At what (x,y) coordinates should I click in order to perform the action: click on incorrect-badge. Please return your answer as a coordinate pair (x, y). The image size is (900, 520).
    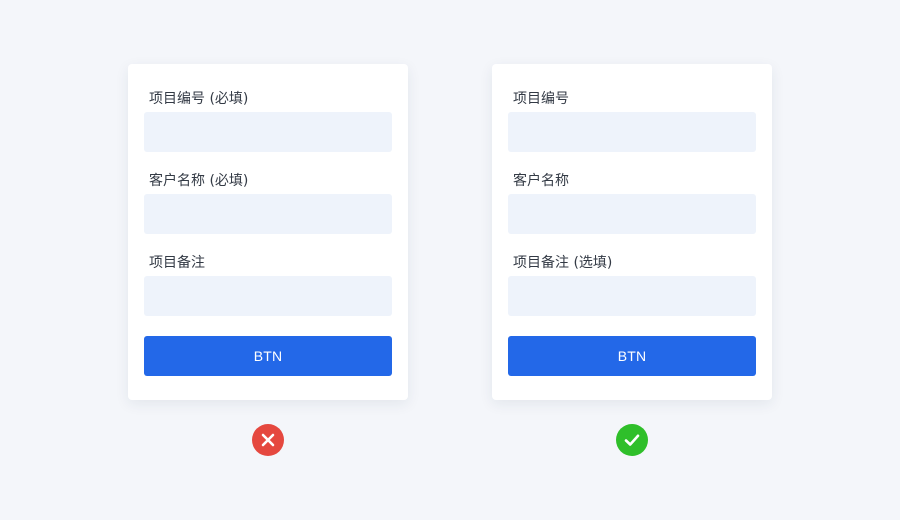
    Looking at the image, I should click on (268, 440).